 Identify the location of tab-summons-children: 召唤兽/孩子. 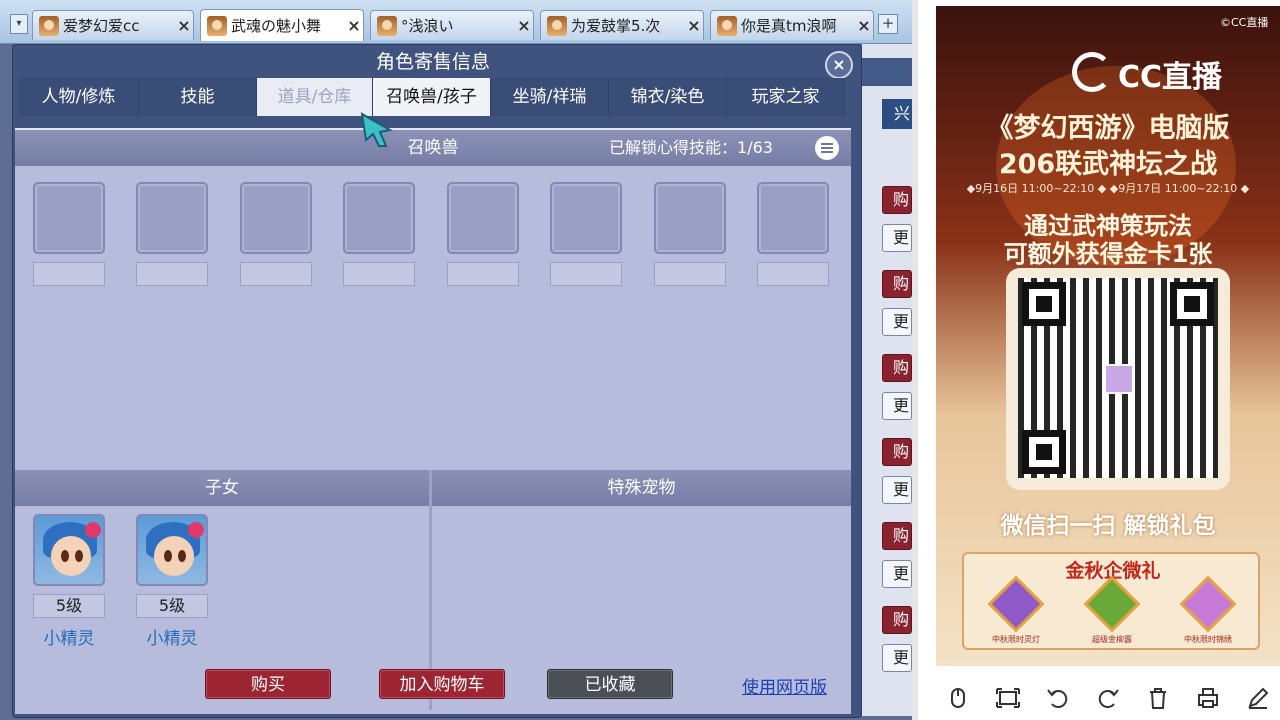
(432, 97).